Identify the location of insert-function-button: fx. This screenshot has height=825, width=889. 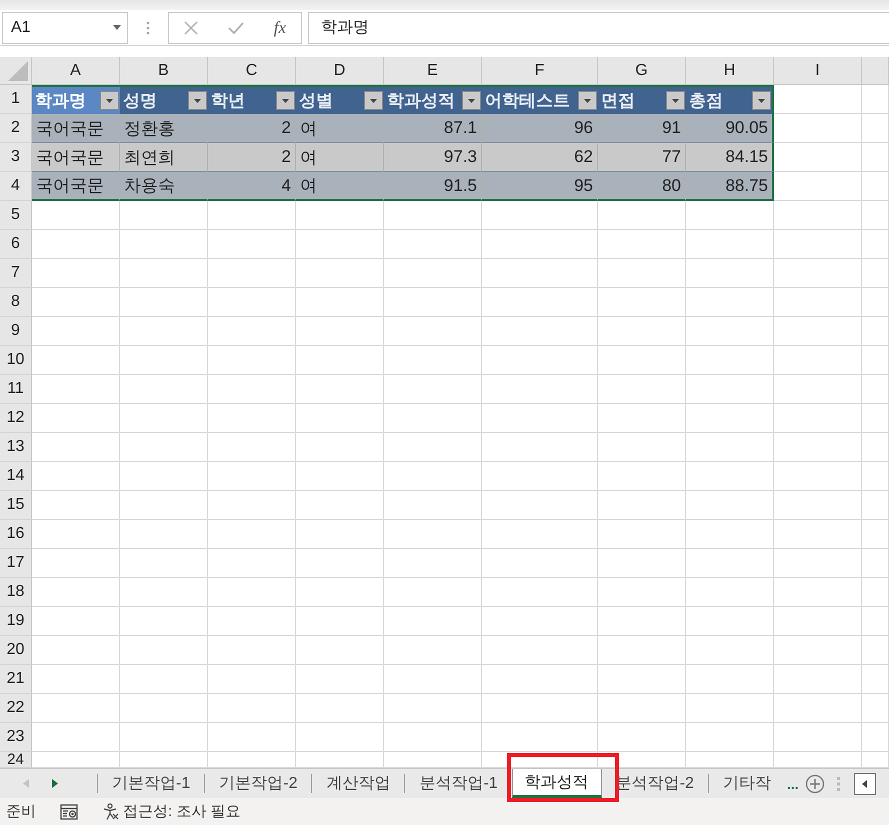
(280, 28).